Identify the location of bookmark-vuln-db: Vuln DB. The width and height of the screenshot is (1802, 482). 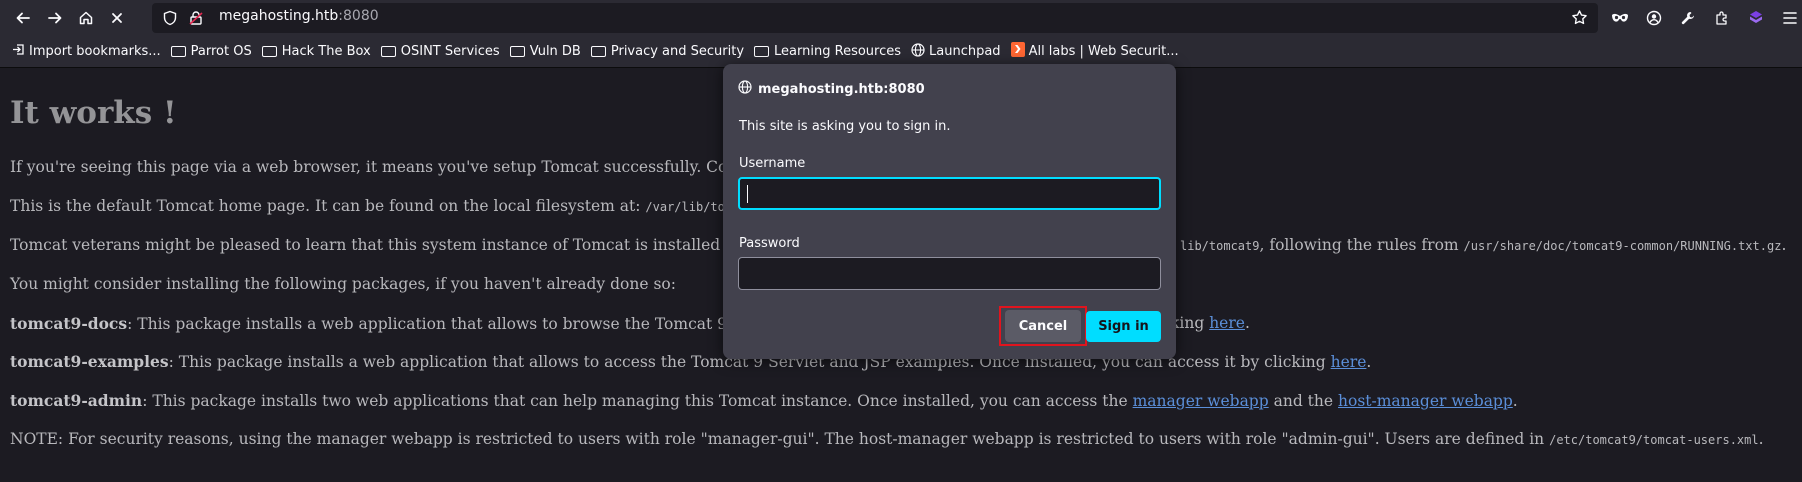
(545, 51).